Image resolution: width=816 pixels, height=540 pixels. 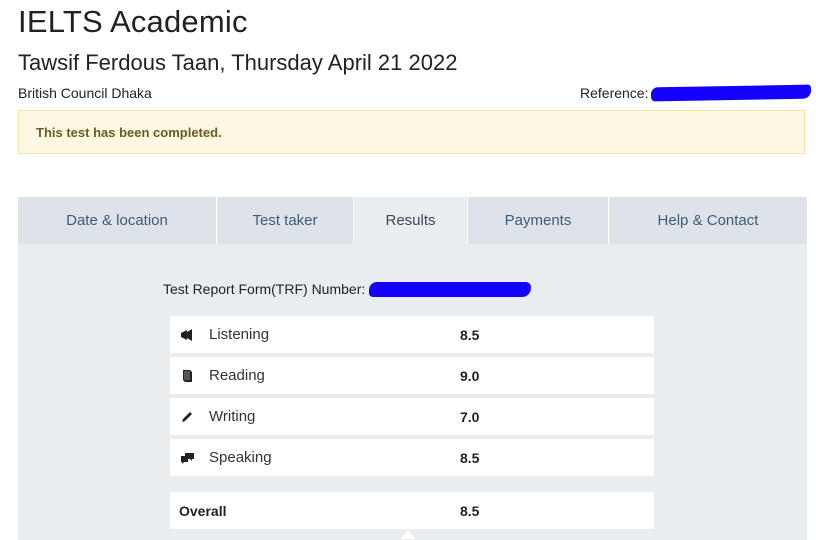 I want to click on module-score: 9.0, so click(x=470, y=375).